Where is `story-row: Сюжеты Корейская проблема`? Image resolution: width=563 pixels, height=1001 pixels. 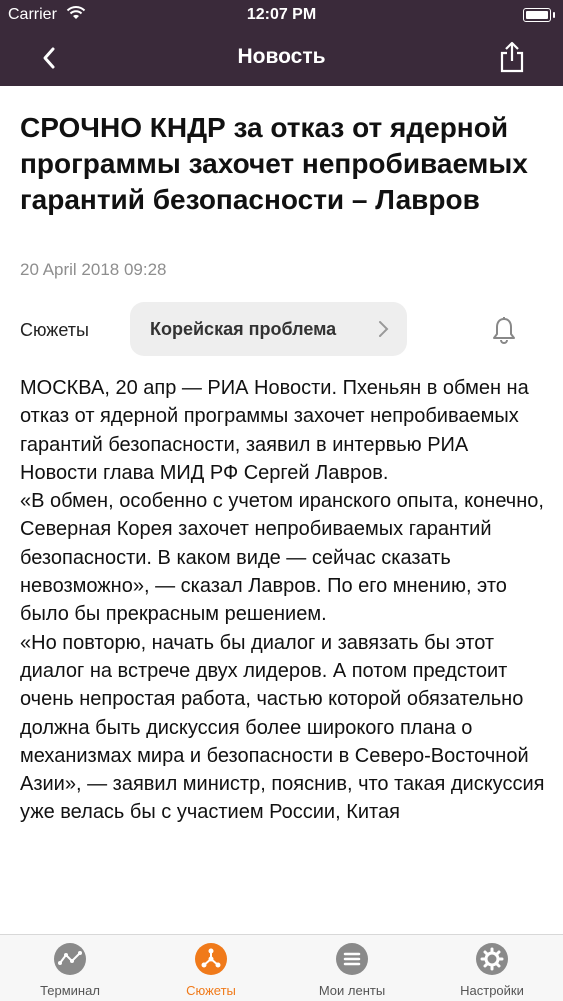
story-row: Сюжеты Корейская проблема is located at coordinates (281, 330).